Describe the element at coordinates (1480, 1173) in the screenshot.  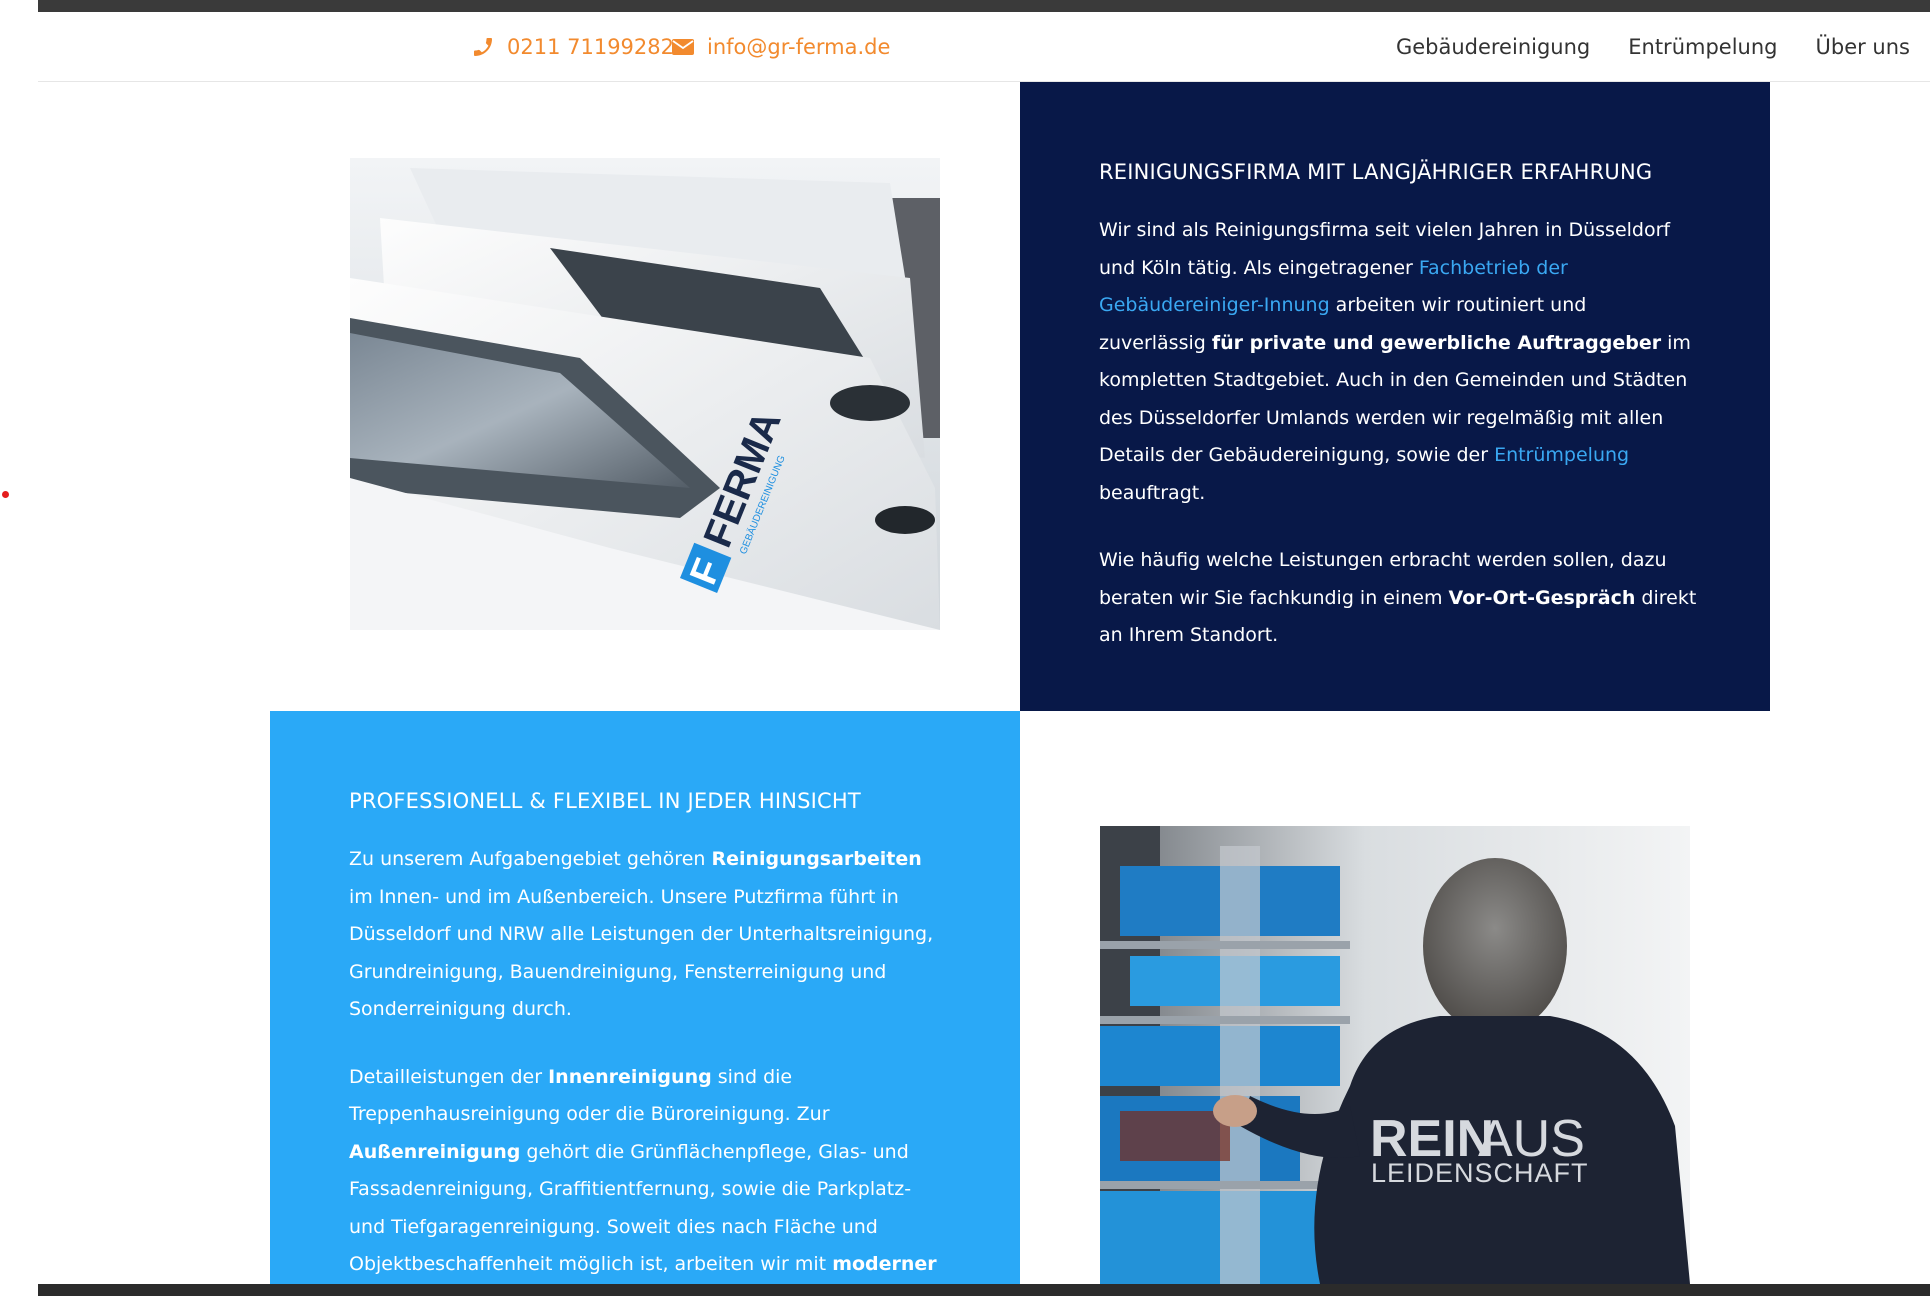
I see `shirt-text-leidenschaft: LEIDENSCHAFT` at that location.